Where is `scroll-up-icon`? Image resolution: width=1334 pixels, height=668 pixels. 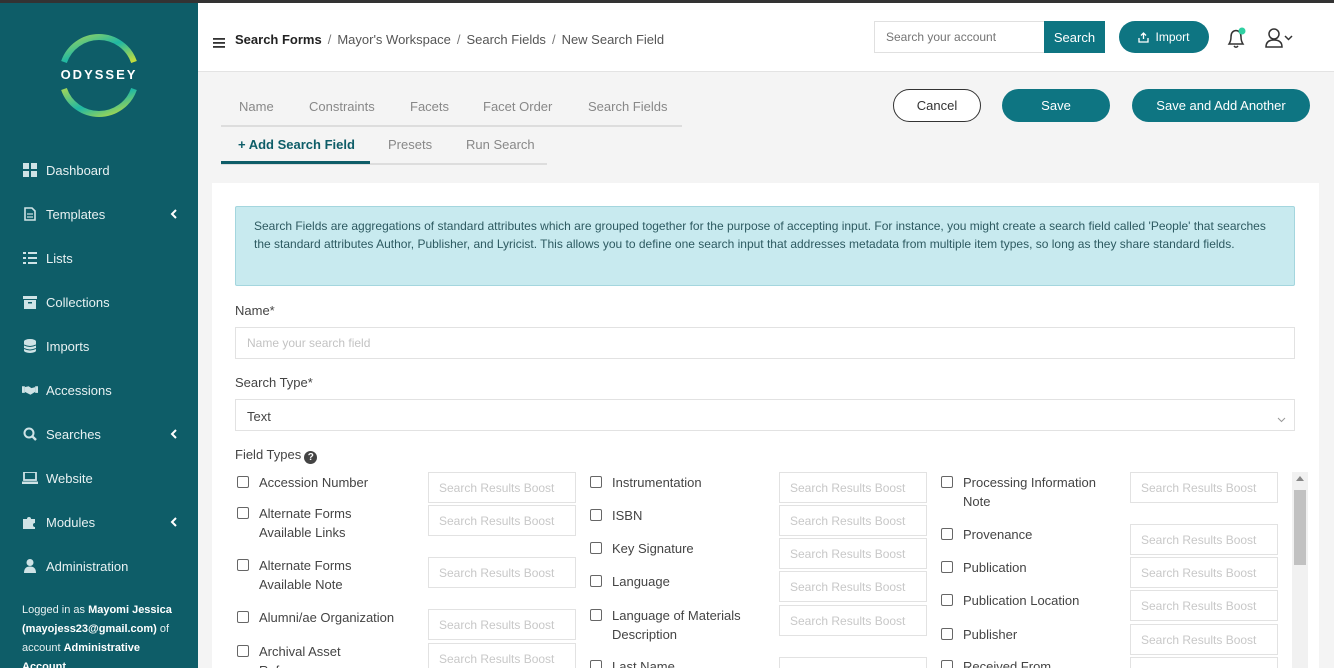 scroll-up-icon is located at coordinates (1300, 478).